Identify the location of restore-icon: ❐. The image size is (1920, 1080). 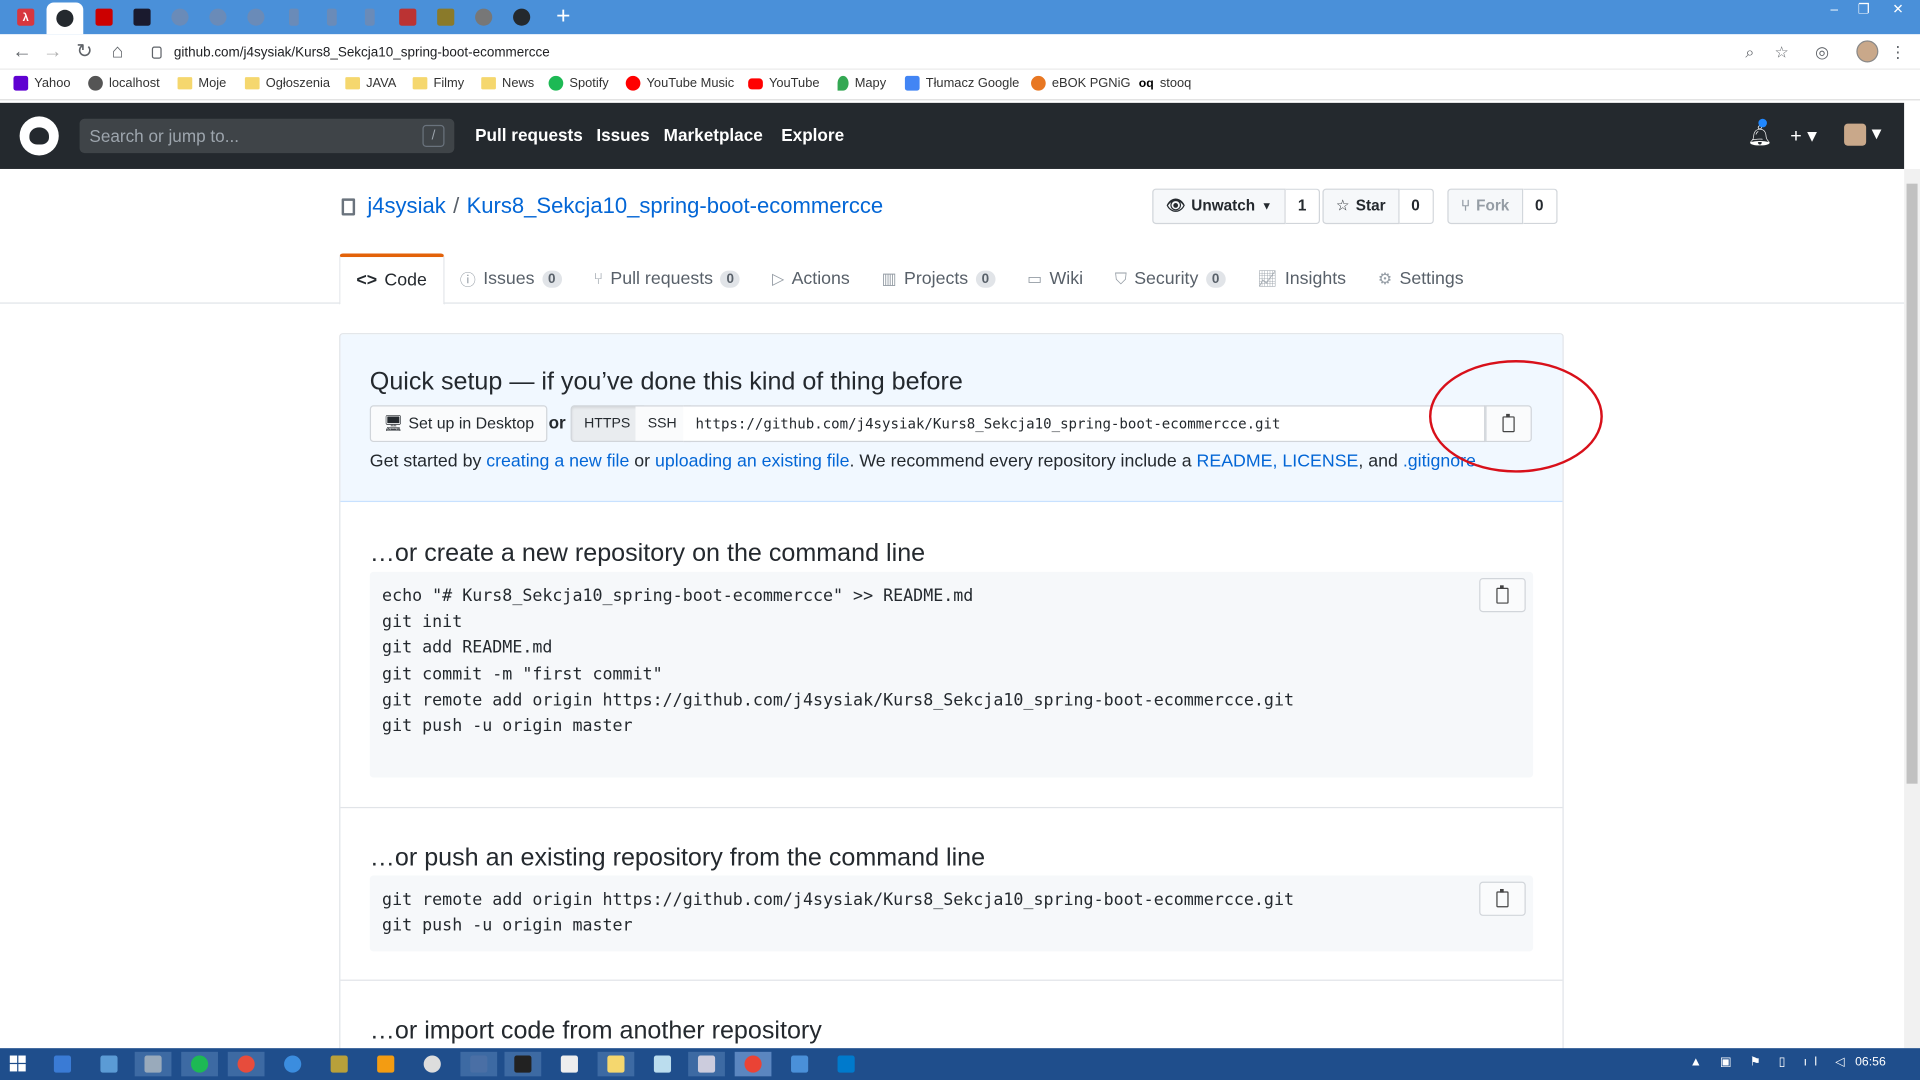
(1863, 10).